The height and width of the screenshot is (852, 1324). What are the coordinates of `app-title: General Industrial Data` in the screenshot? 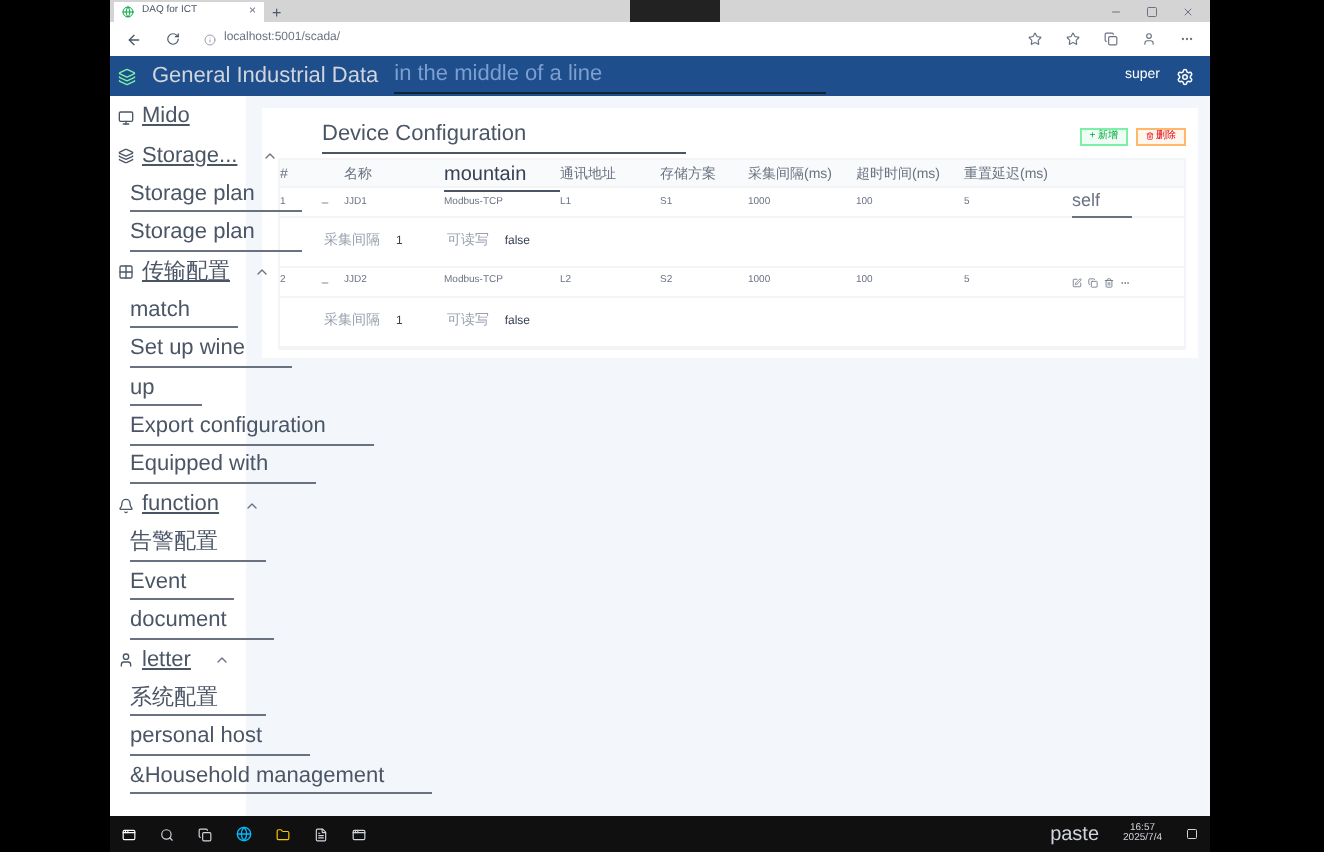 It's located at (265, 76).